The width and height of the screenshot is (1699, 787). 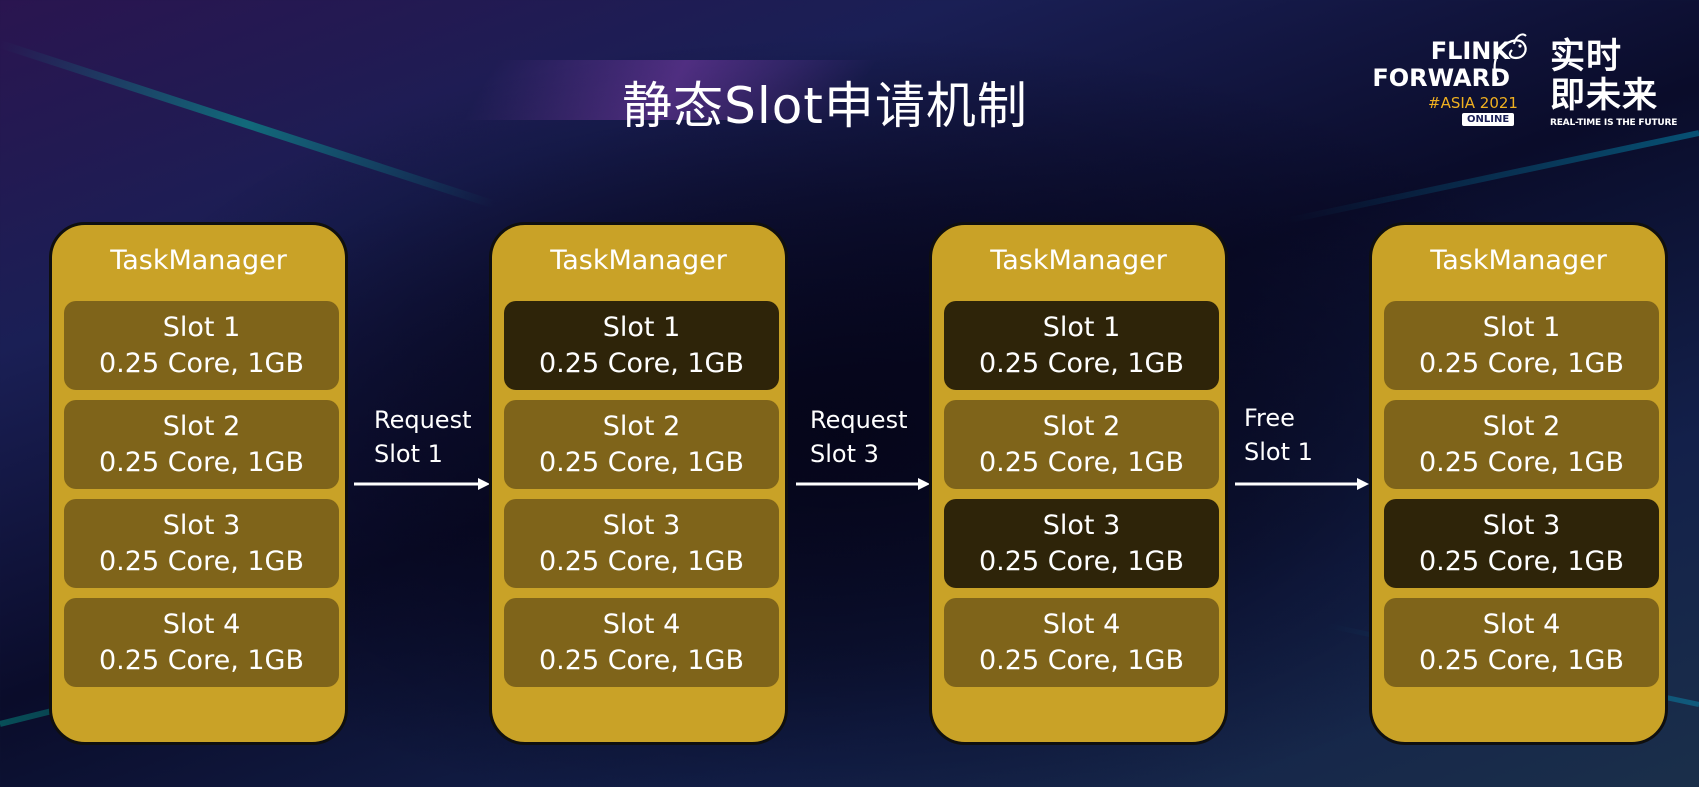 I want to click on logo-online-badge: ONLINE, so click(x=1488, y=119).